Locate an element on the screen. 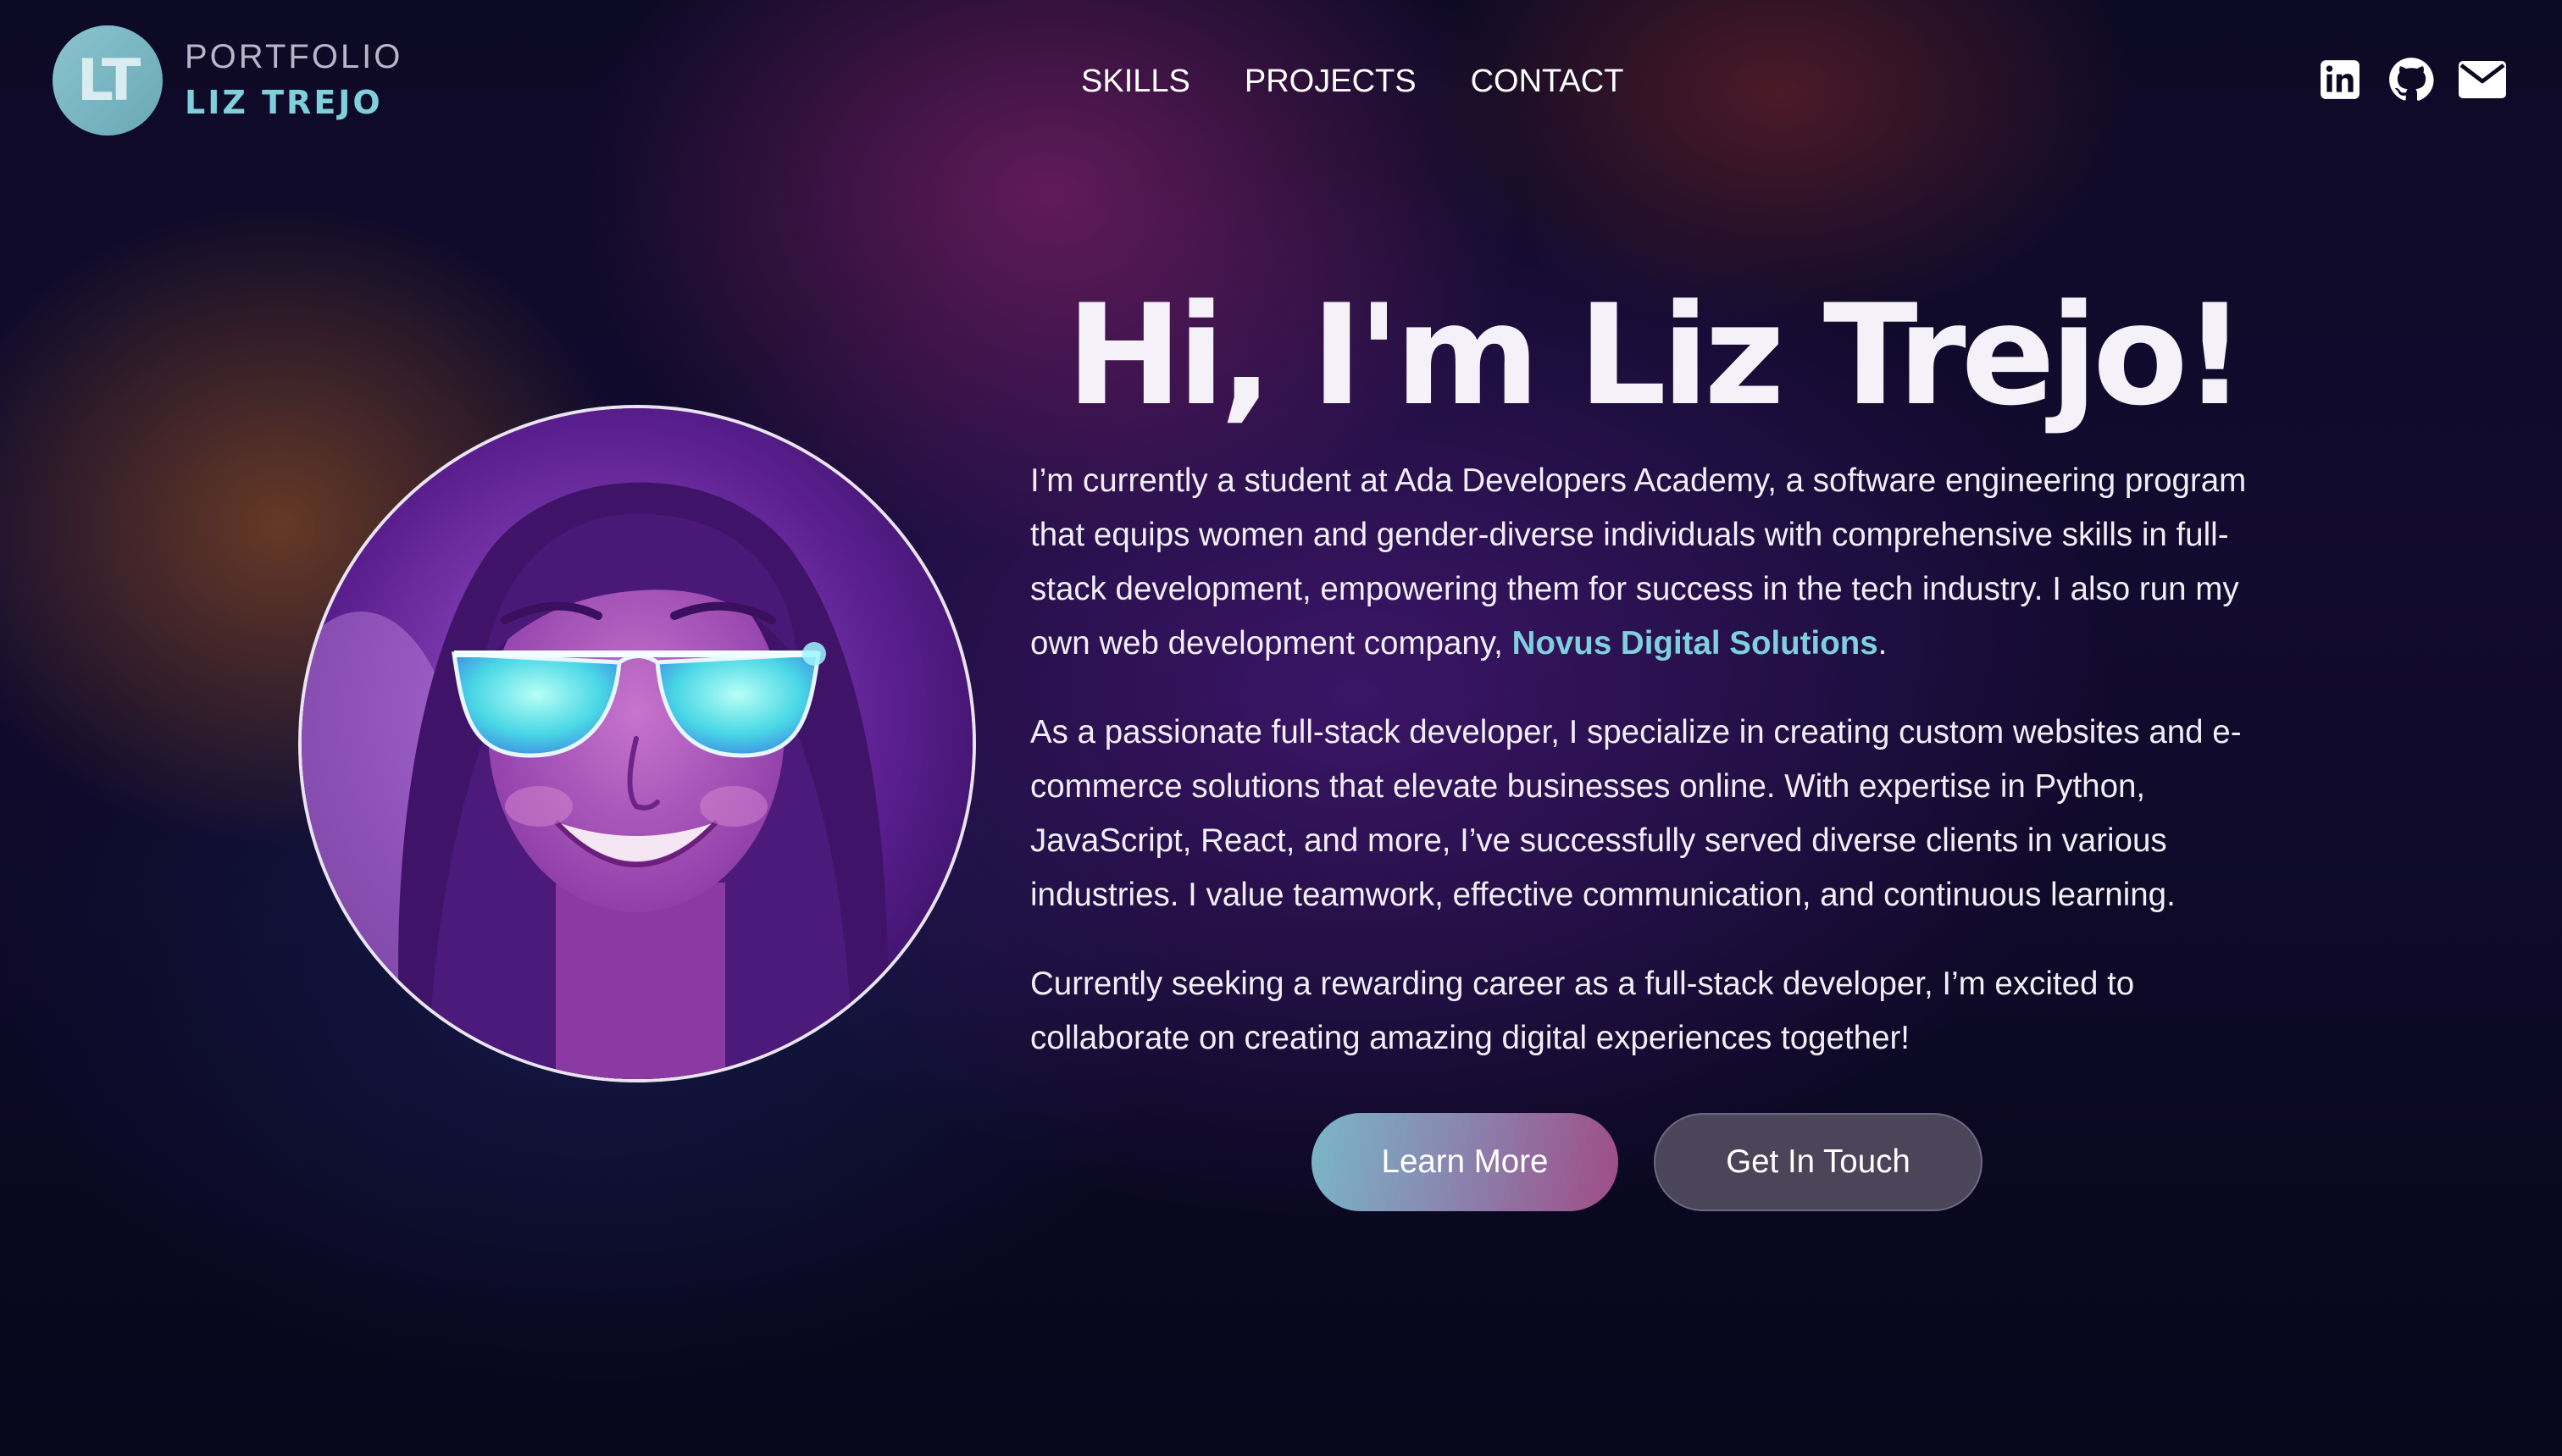 Image resolution: width=2562 pixels, height=1456 pixels. bio-paragraph-1-end: . is located at coordinates (1882, 643).